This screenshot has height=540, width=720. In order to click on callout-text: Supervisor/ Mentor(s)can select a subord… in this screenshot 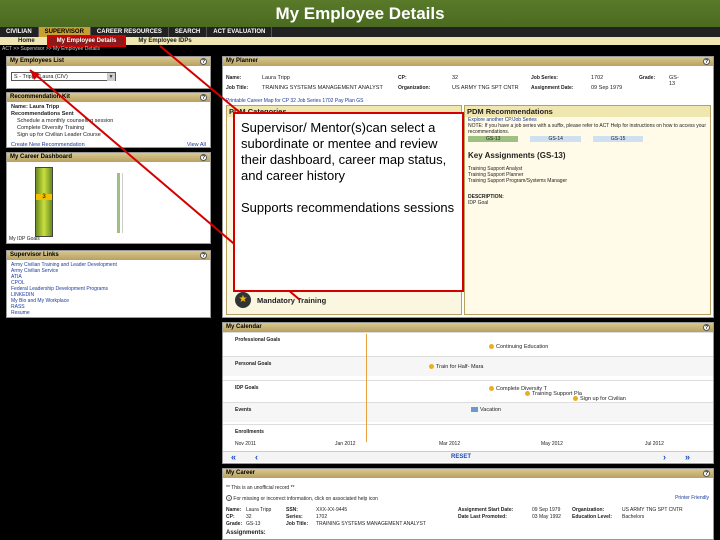, I will do `click(344, 151)`.